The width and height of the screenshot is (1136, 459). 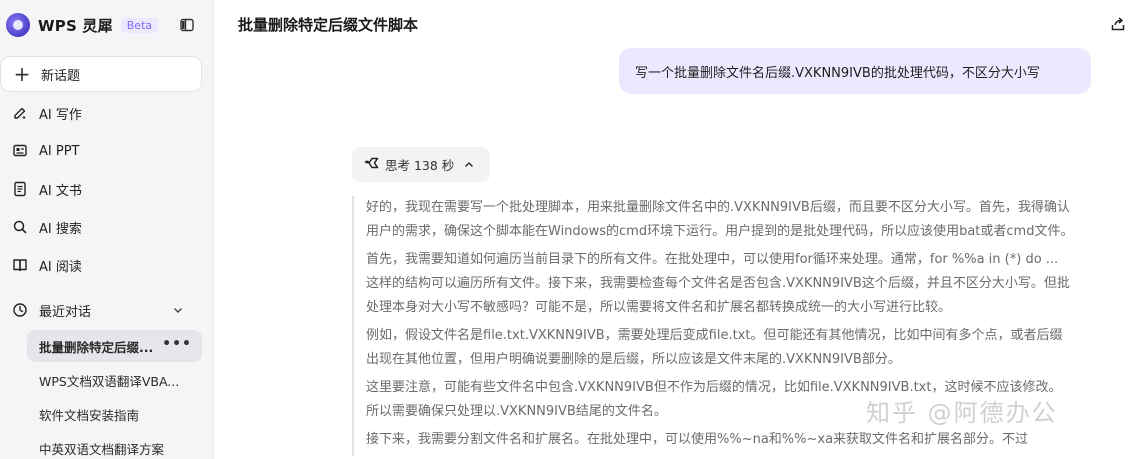 What do you see at coordinates (101, 74) in the screenshot?
I see `new-chat-button: + 新话题` at bounding box center [101, 74].